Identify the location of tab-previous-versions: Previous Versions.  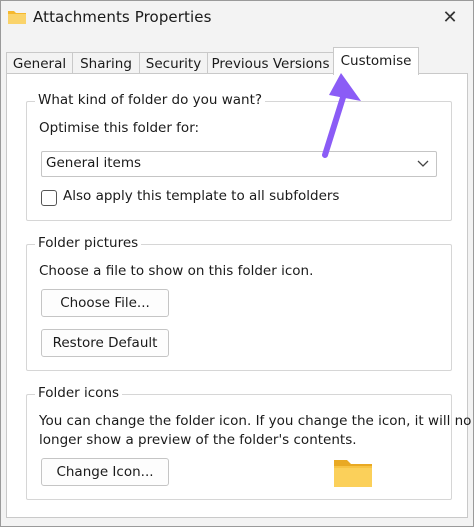
(270, 63).